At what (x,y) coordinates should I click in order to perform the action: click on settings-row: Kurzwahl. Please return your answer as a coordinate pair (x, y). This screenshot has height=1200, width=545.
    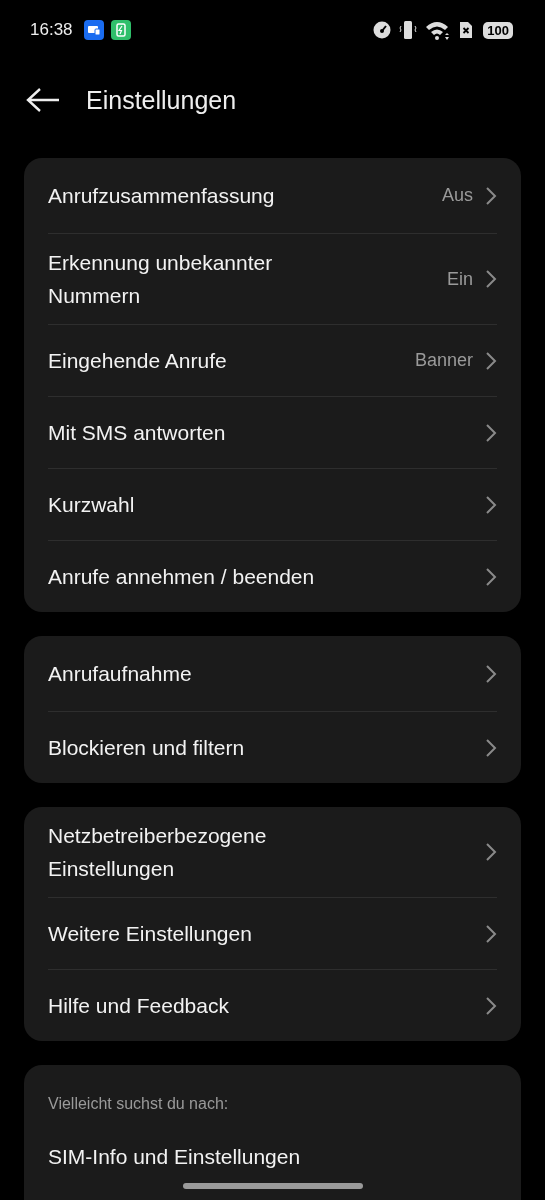
    Looking at the image, I should click on (272, 504).